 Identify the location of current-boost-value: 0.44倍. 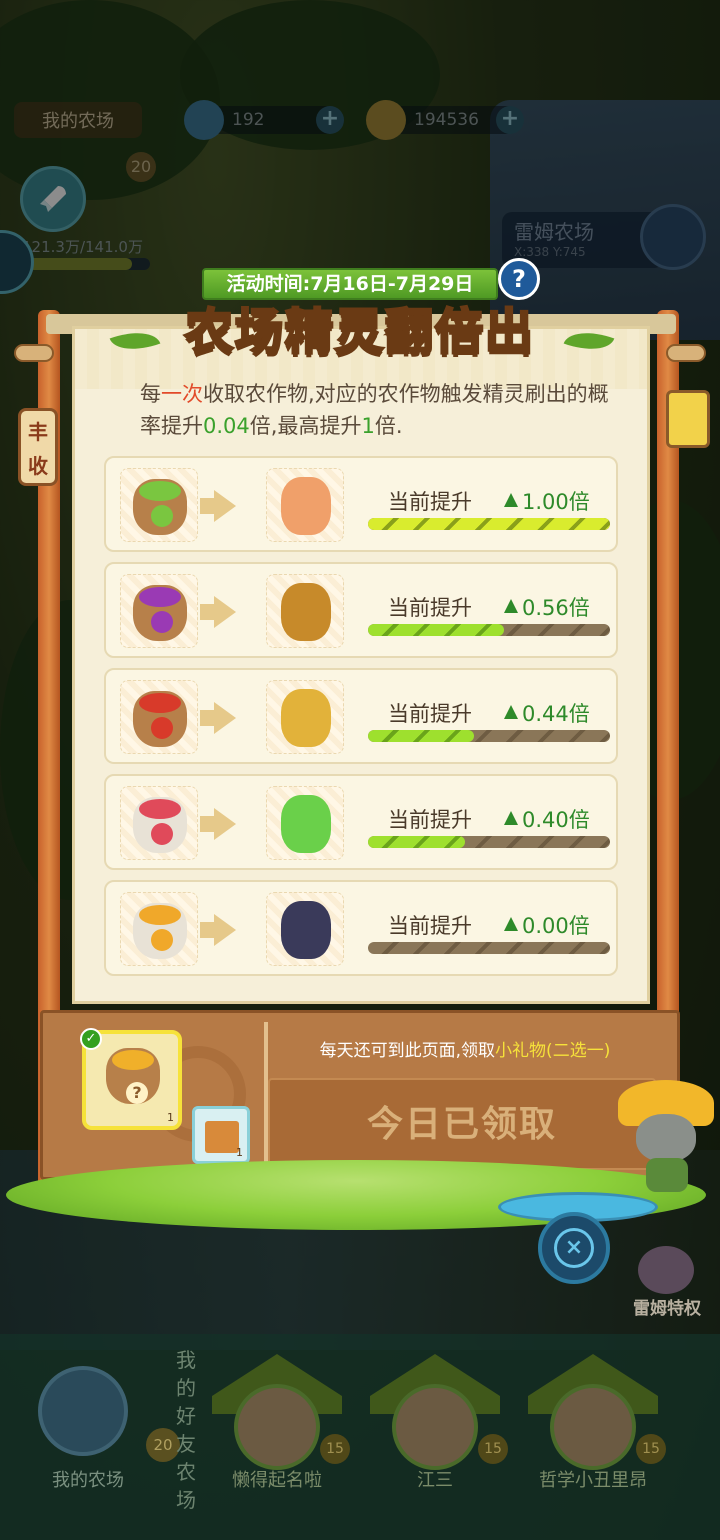
(547, 713).